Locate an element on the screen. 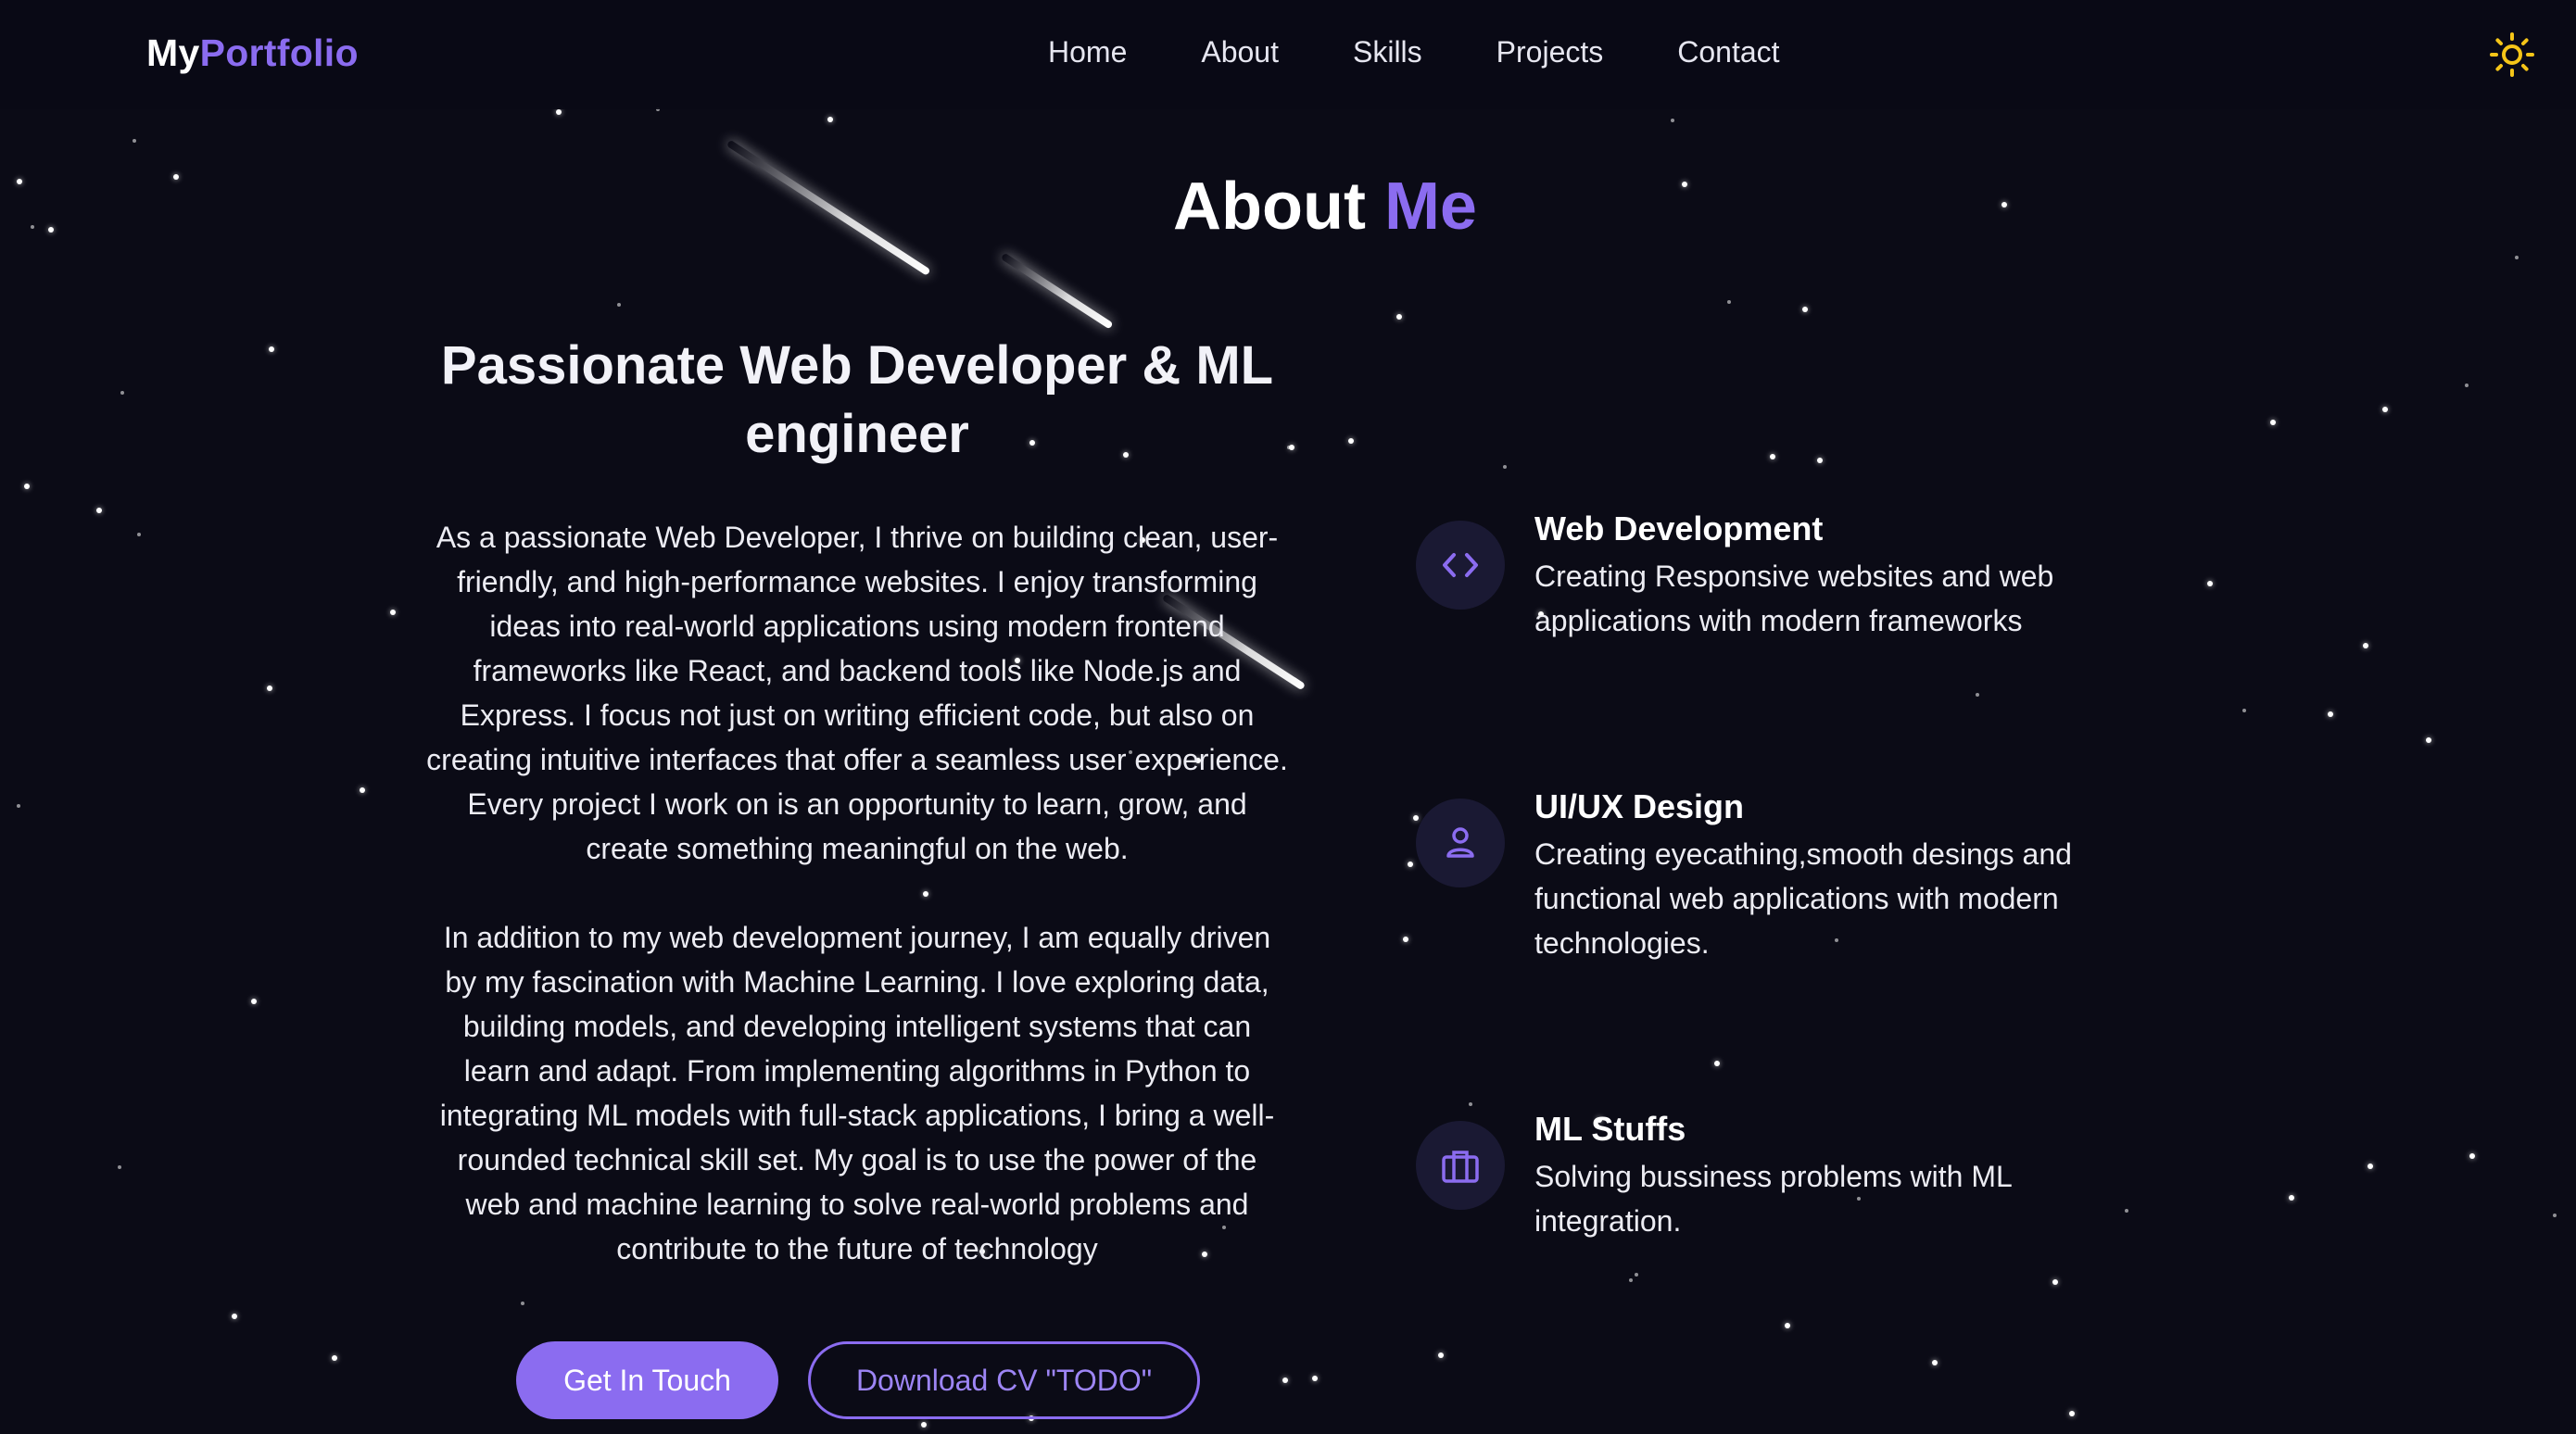  nav-link-about: About is located at coordinates (1240, 52).